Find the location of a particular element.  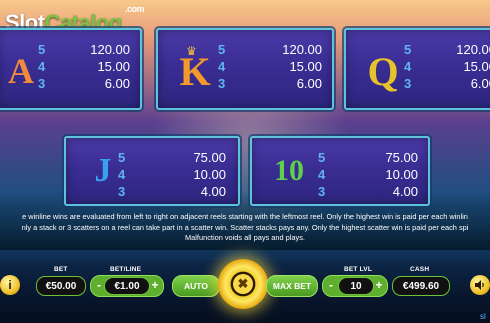

info-button: i is located at coordinates (10, 285).